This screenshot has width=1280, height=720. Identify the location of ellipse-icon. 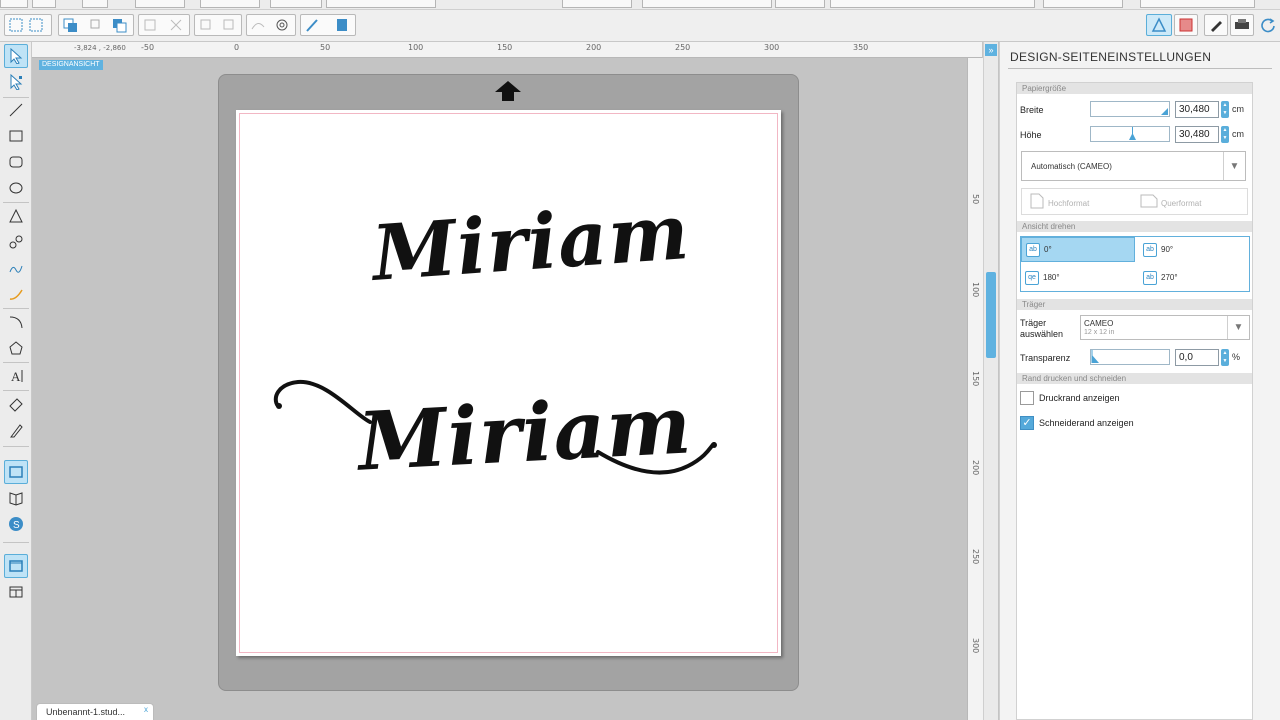
(16, 188).